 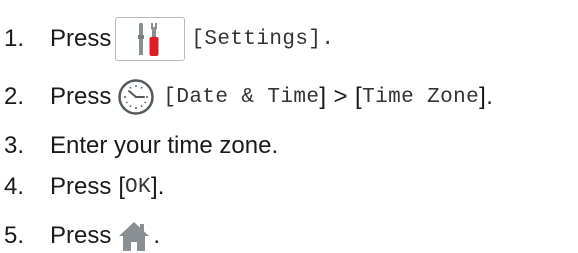 I want to click on settings-label: Settings, so click(x=256, y=39).